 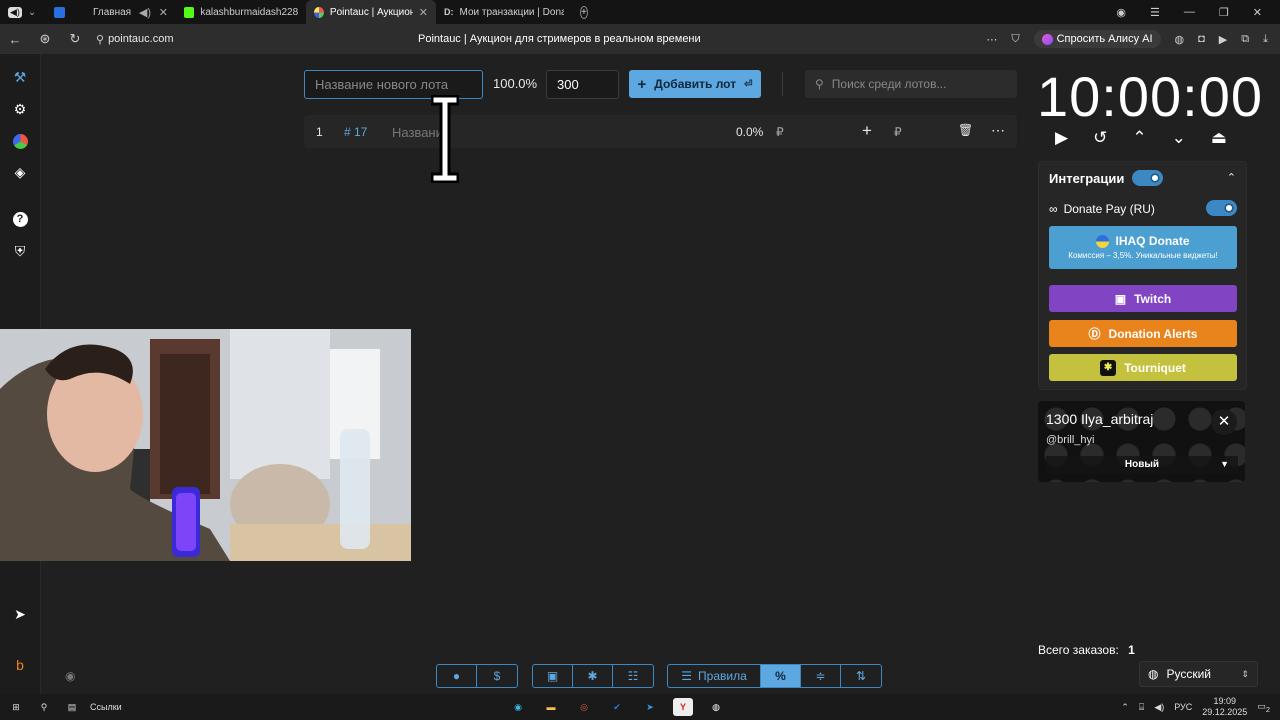 What do you see at coordinates (1224, 707) in the screenshot?
I see `clock: 19:09 29.12.2025` at bounding box center [1224, 707].